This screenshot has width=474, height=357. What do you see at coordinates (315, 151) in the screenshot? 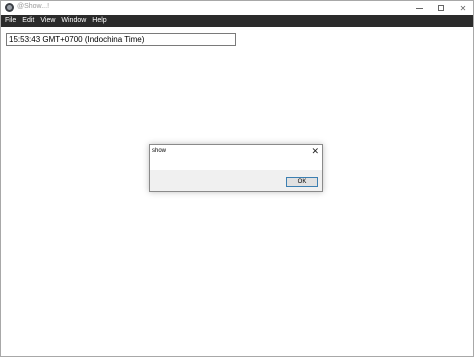
I see `dialog-close-icon: ✕` at bounding box center [315, 151].